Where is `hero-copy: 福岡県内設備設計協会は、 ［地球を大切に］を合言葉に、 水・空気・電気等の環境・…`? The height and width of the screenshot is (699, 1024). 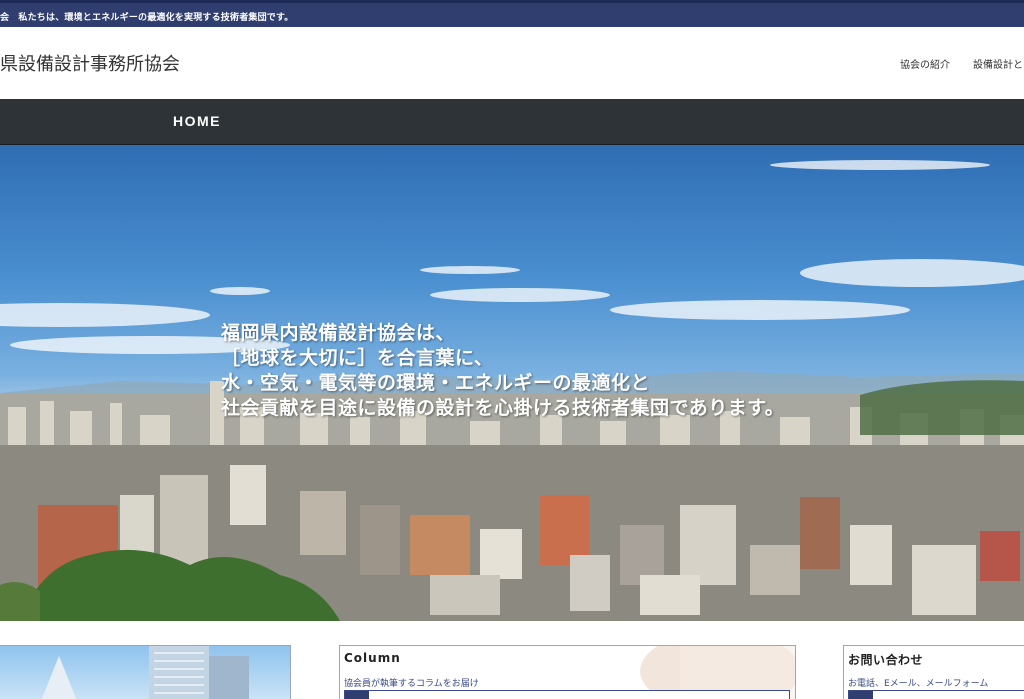
hero-copy: 福岡県内設備設計協会は、 ［地球を大切に］を合言葉に、 水・空気・電気等の環境・… is located at coordinates (502, 371).